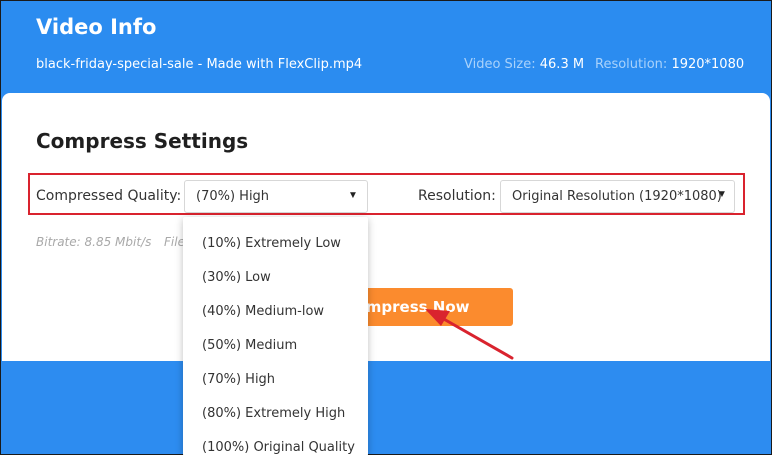 The image size is (772, 455). What do you see at coordinates (94, 242) in the screenshot?
I see `bitrate-text: Bitrate: 8.85 Mbit/s` at bounding box center [94, 242].